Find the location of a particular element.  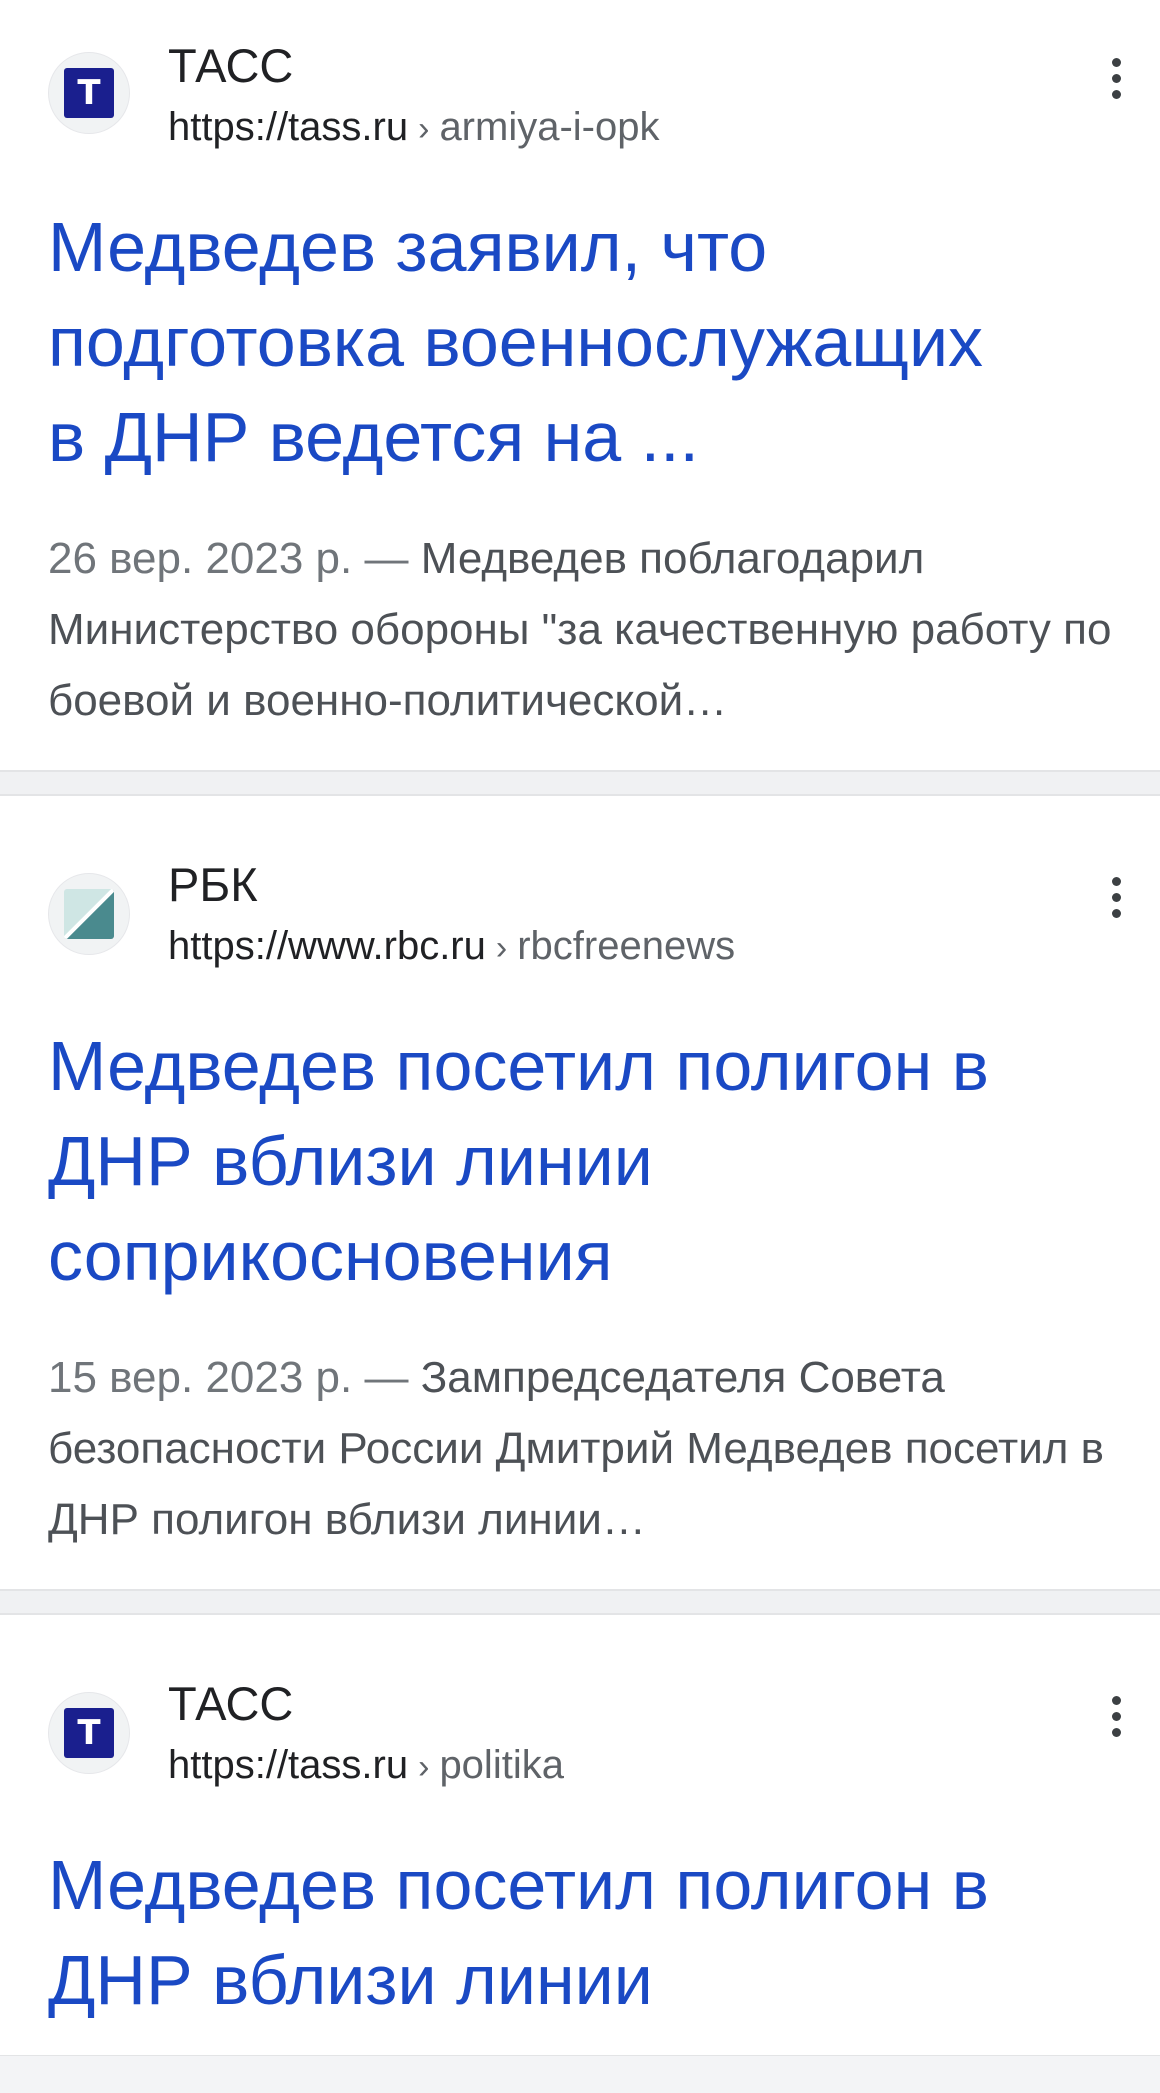

rbc-logo-icon is located at coordinates (89, 914).